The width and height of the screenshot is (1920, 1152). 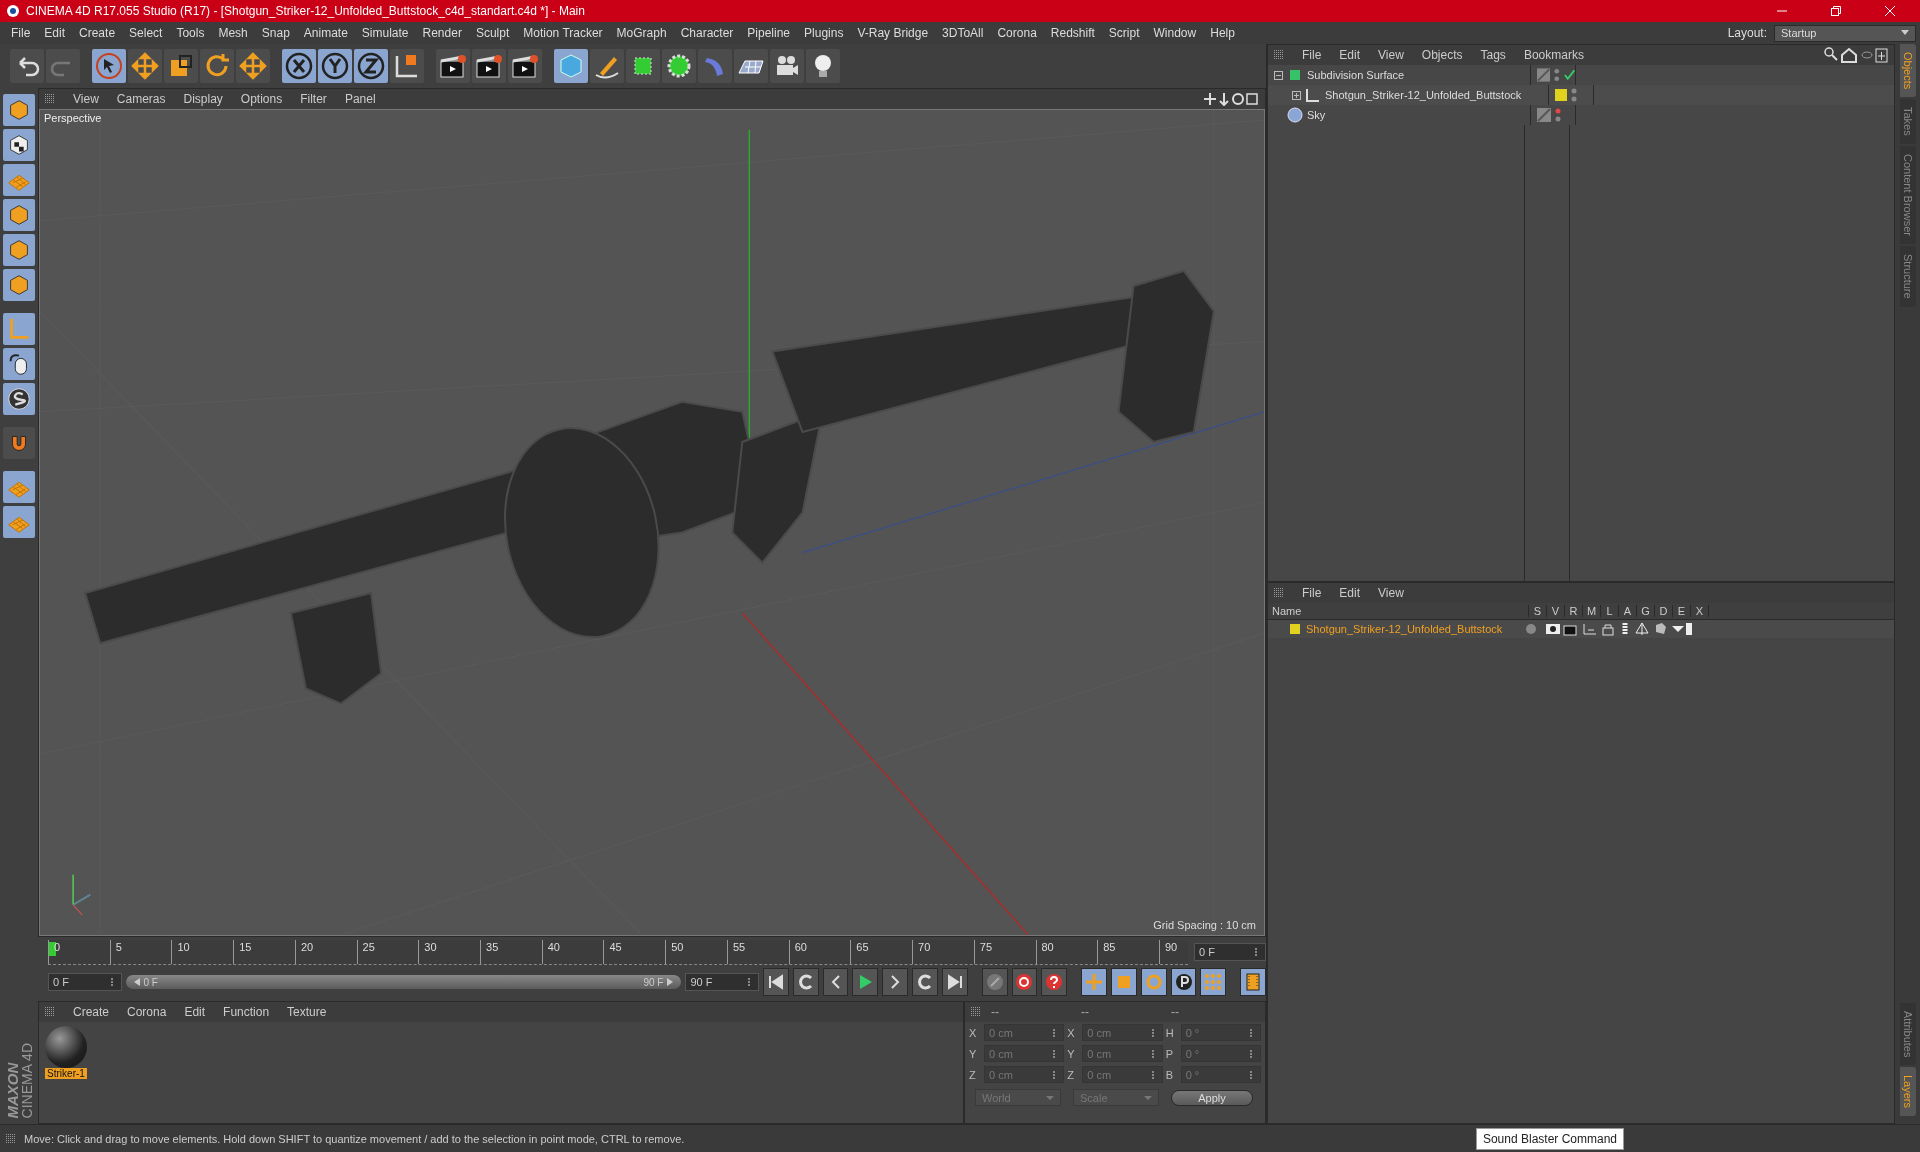 I want to click on objects-menu-item: View, so click(x=1391, y=55).